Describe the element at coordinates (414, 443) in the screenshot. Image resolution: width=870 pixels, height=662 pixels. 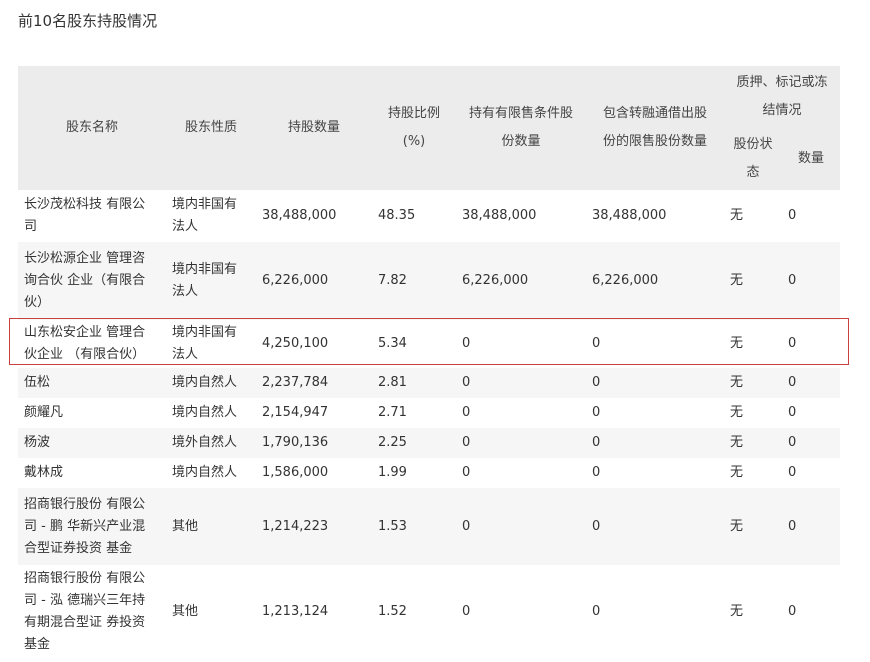
I see `cell-ratio: 2.25` at that location.